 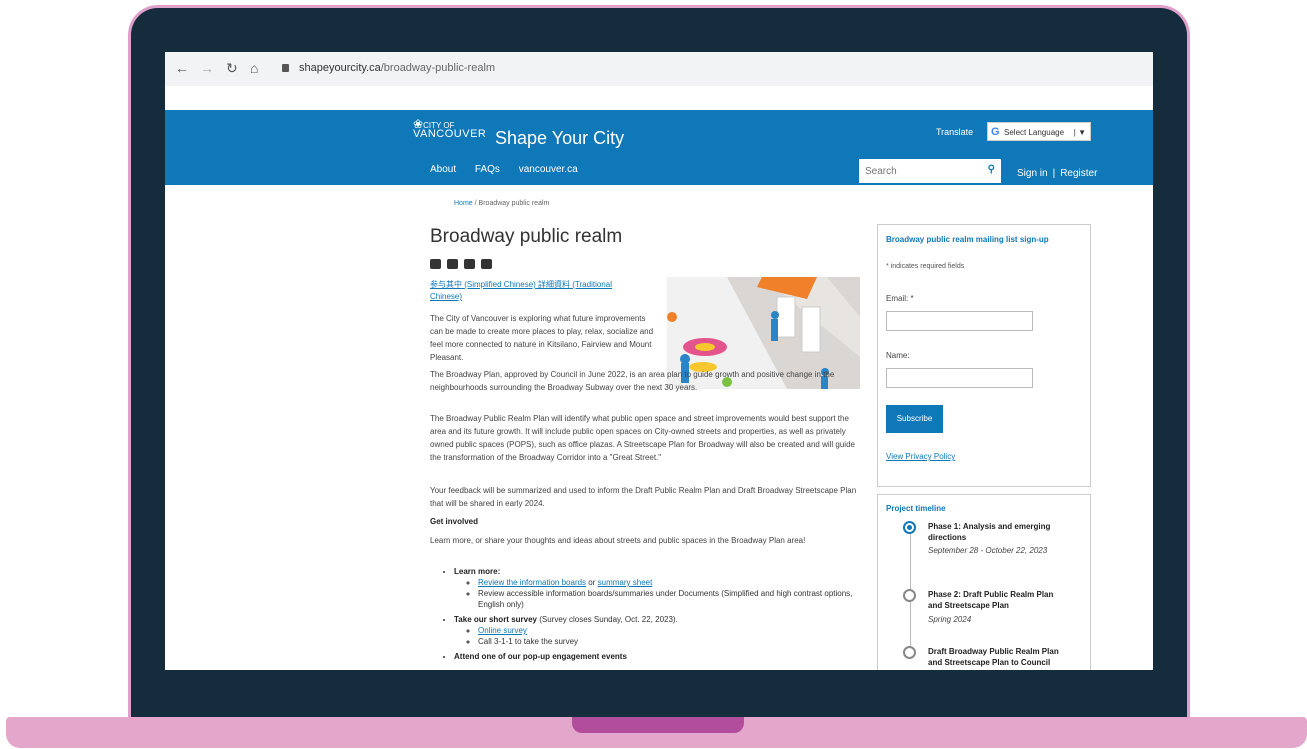 What do you see at coordinates (1079, 132) in the screenshot?
I see `dropdown-arrow-icon: | ▼` at bounding box center [1079, 132].